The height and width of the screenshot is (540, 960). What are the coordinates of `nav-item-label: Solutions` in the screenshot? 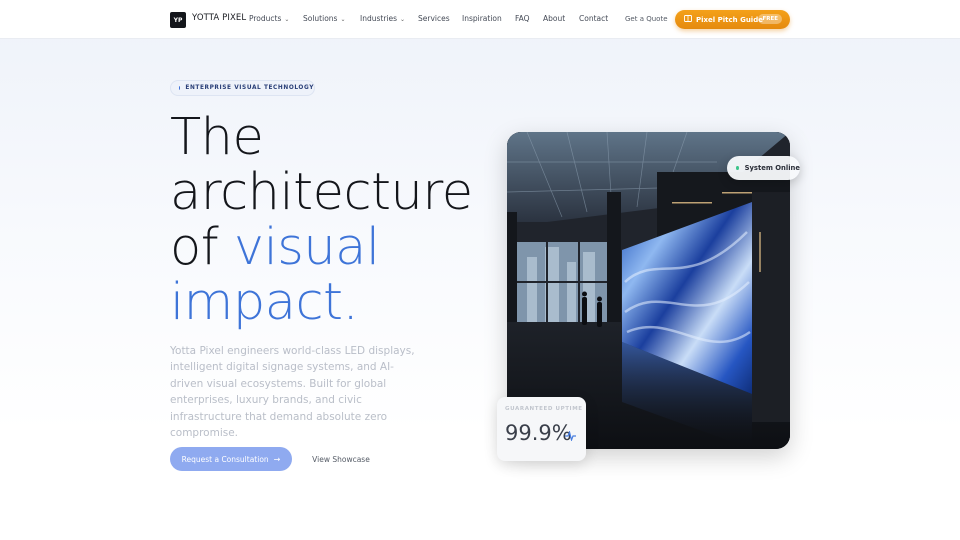 It's located at (320, 18).